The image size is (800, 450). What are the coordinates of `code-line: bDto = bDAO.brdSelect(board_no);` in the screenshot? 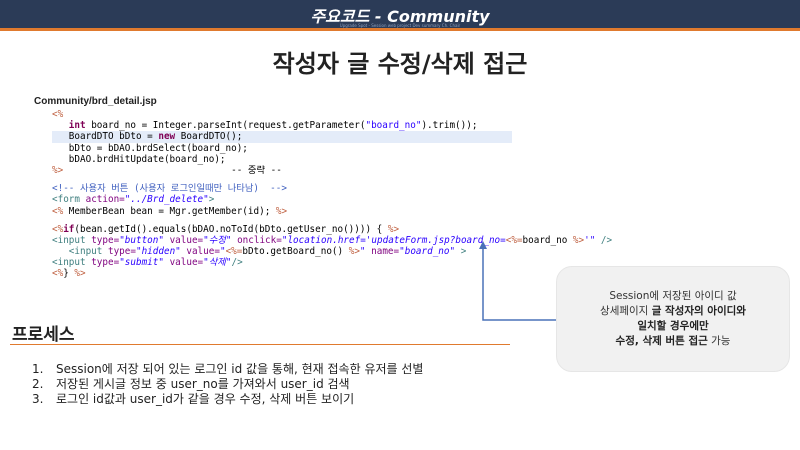 It's located at (158, 148).